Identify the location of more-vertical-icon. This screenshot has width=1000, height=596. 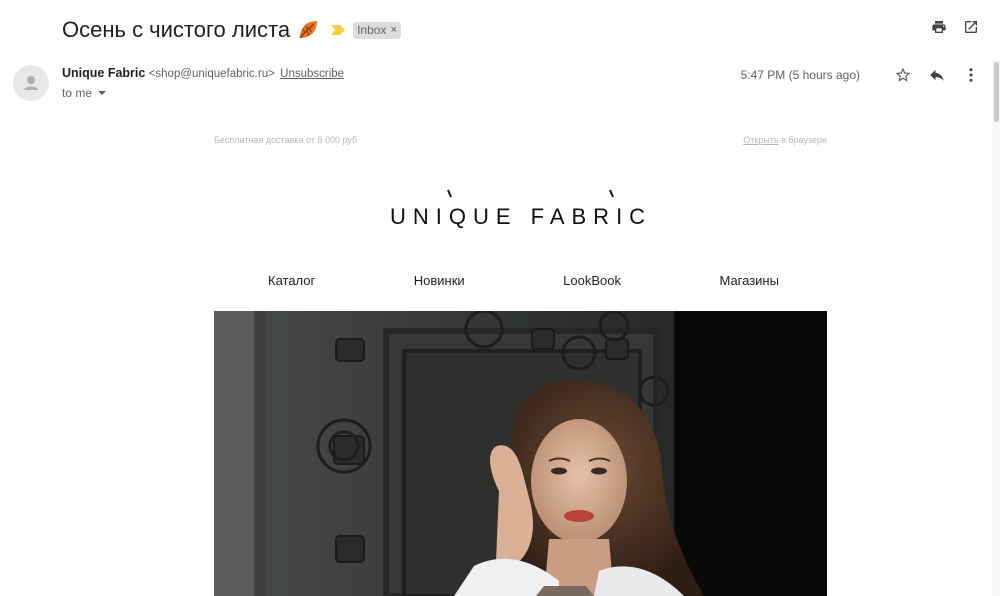
(971, 75).